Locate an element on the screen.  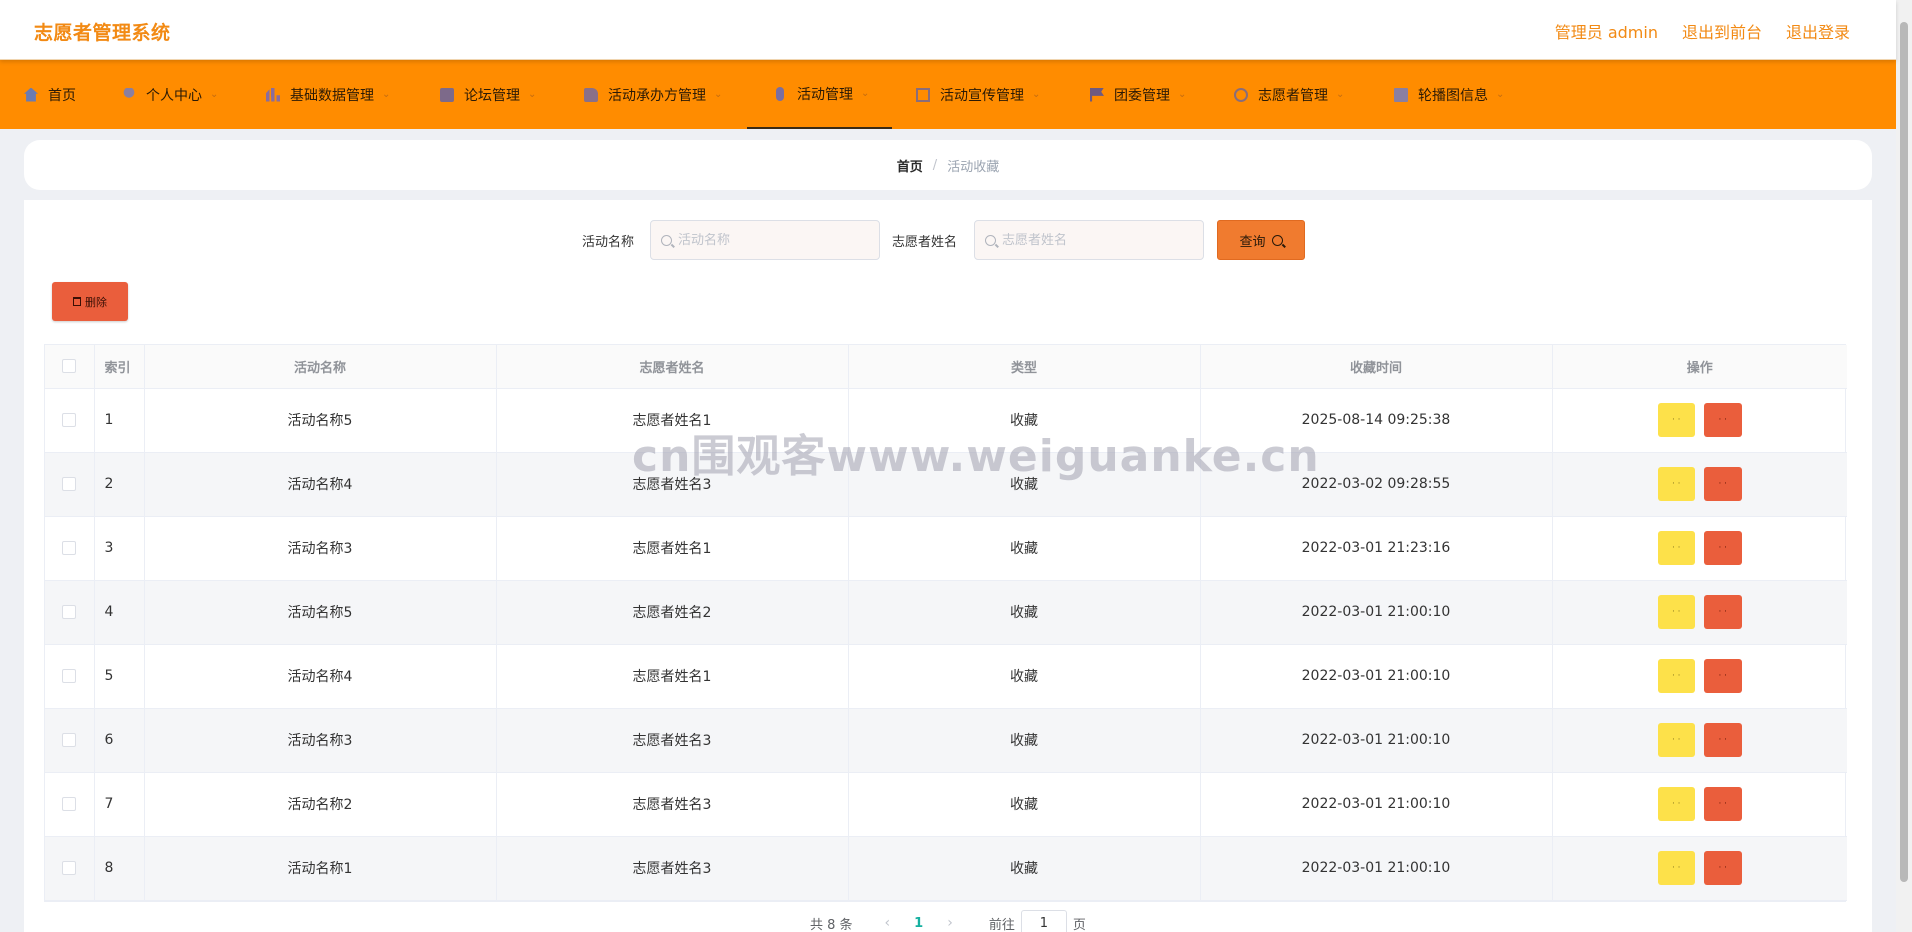
person-icon is located at coordinates (129, 92).